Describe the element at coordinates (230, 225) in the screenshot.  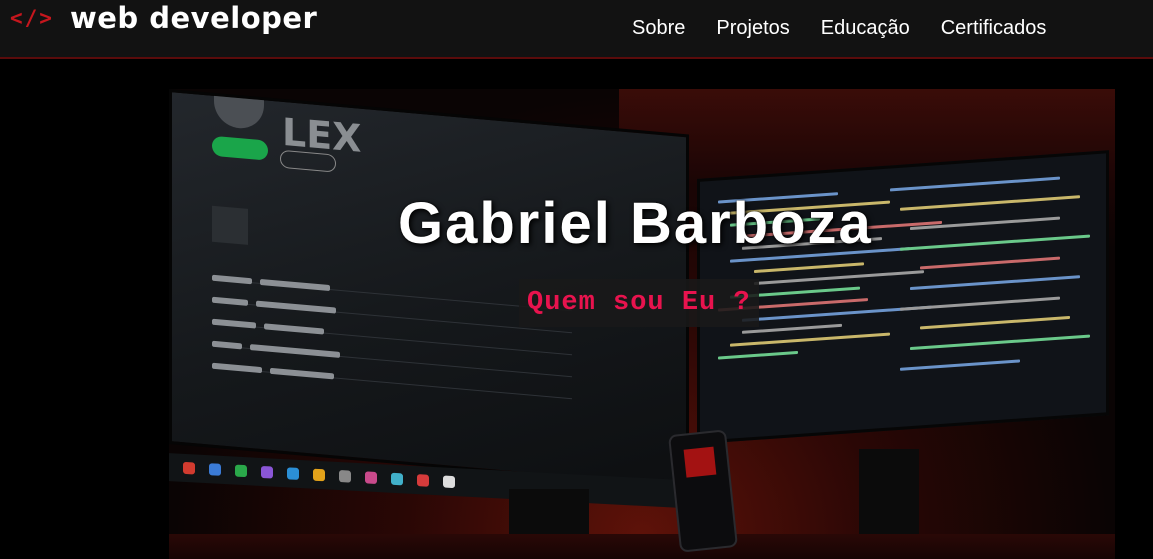
I see `album-thumb-image` at that location.